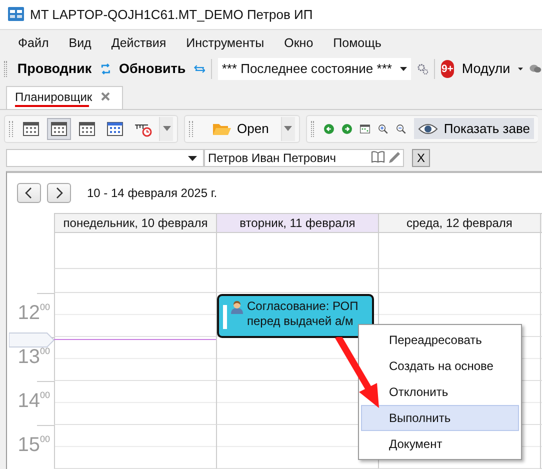  I want to click on chevron-left-icon, so click(29, 193).